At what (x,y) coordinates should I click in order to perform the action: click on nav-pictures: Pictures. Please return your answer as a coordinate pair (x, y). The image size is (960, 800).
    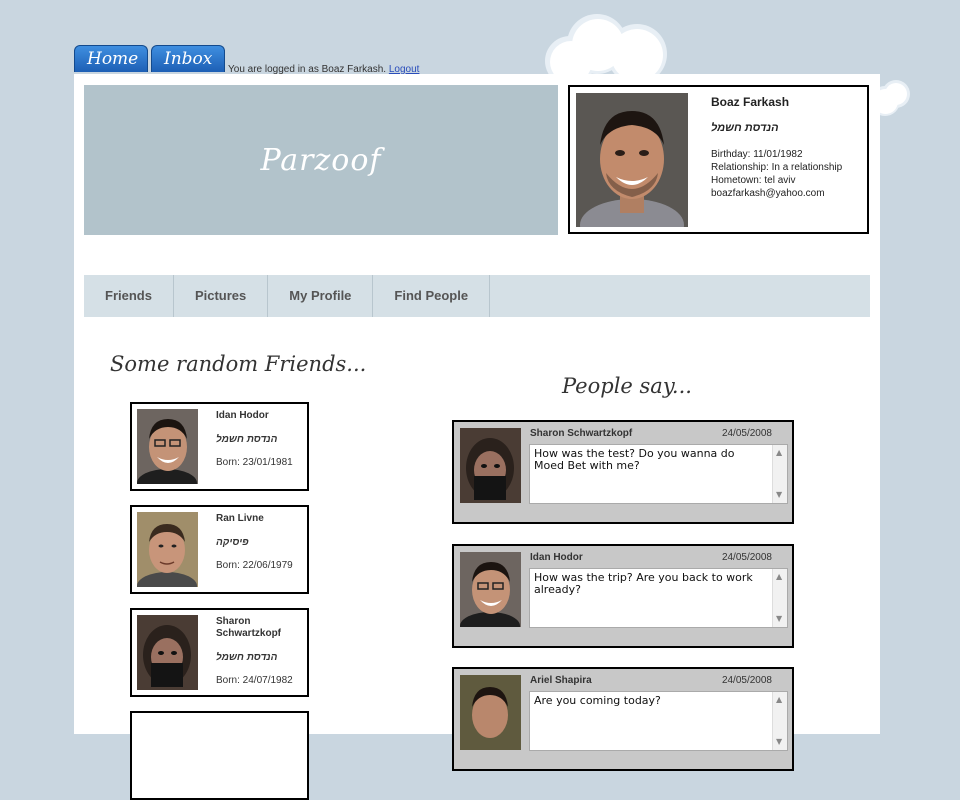
    Looking at the image, I should click on (221, 296).